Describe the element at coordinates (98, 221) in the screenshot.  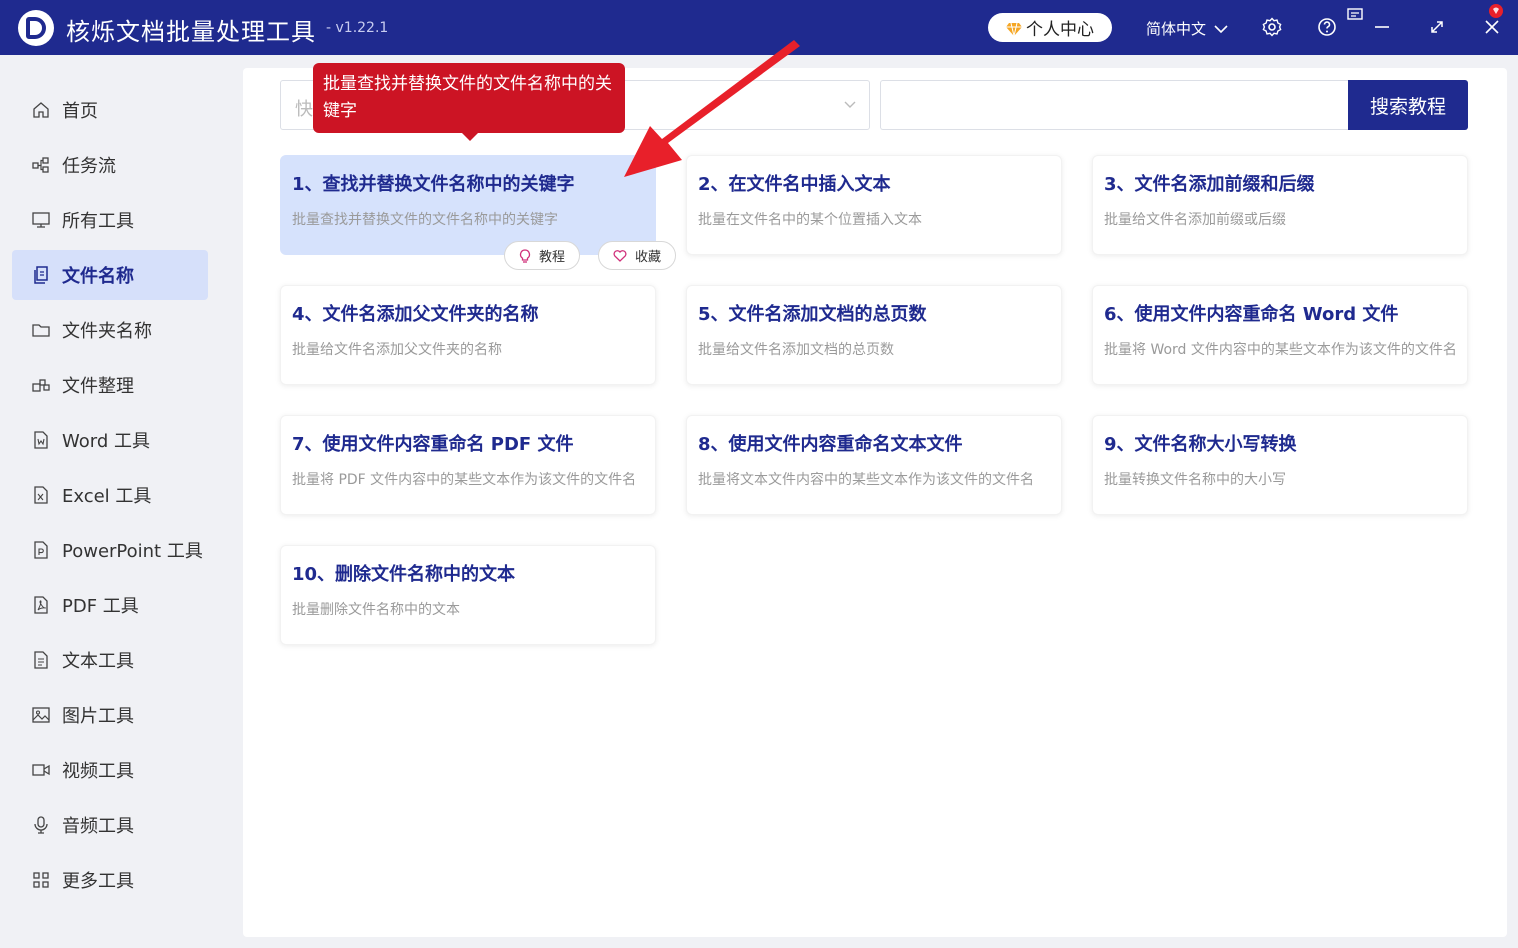
I see `sidebar-item-label: 所有工具` at that location.